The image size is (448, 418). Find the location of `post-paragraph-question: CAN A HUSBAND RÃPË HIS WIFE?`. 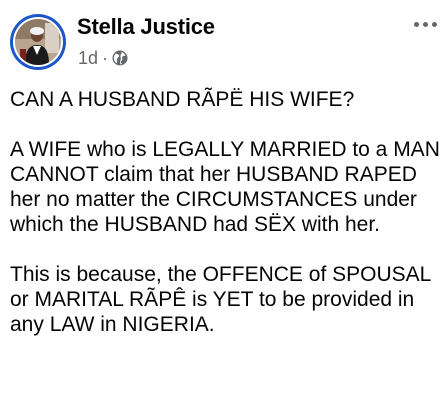

post-paragraph-question: CAN A HUSBAND RÃPË HIS WIFE? is located at coordinates (182, 99).